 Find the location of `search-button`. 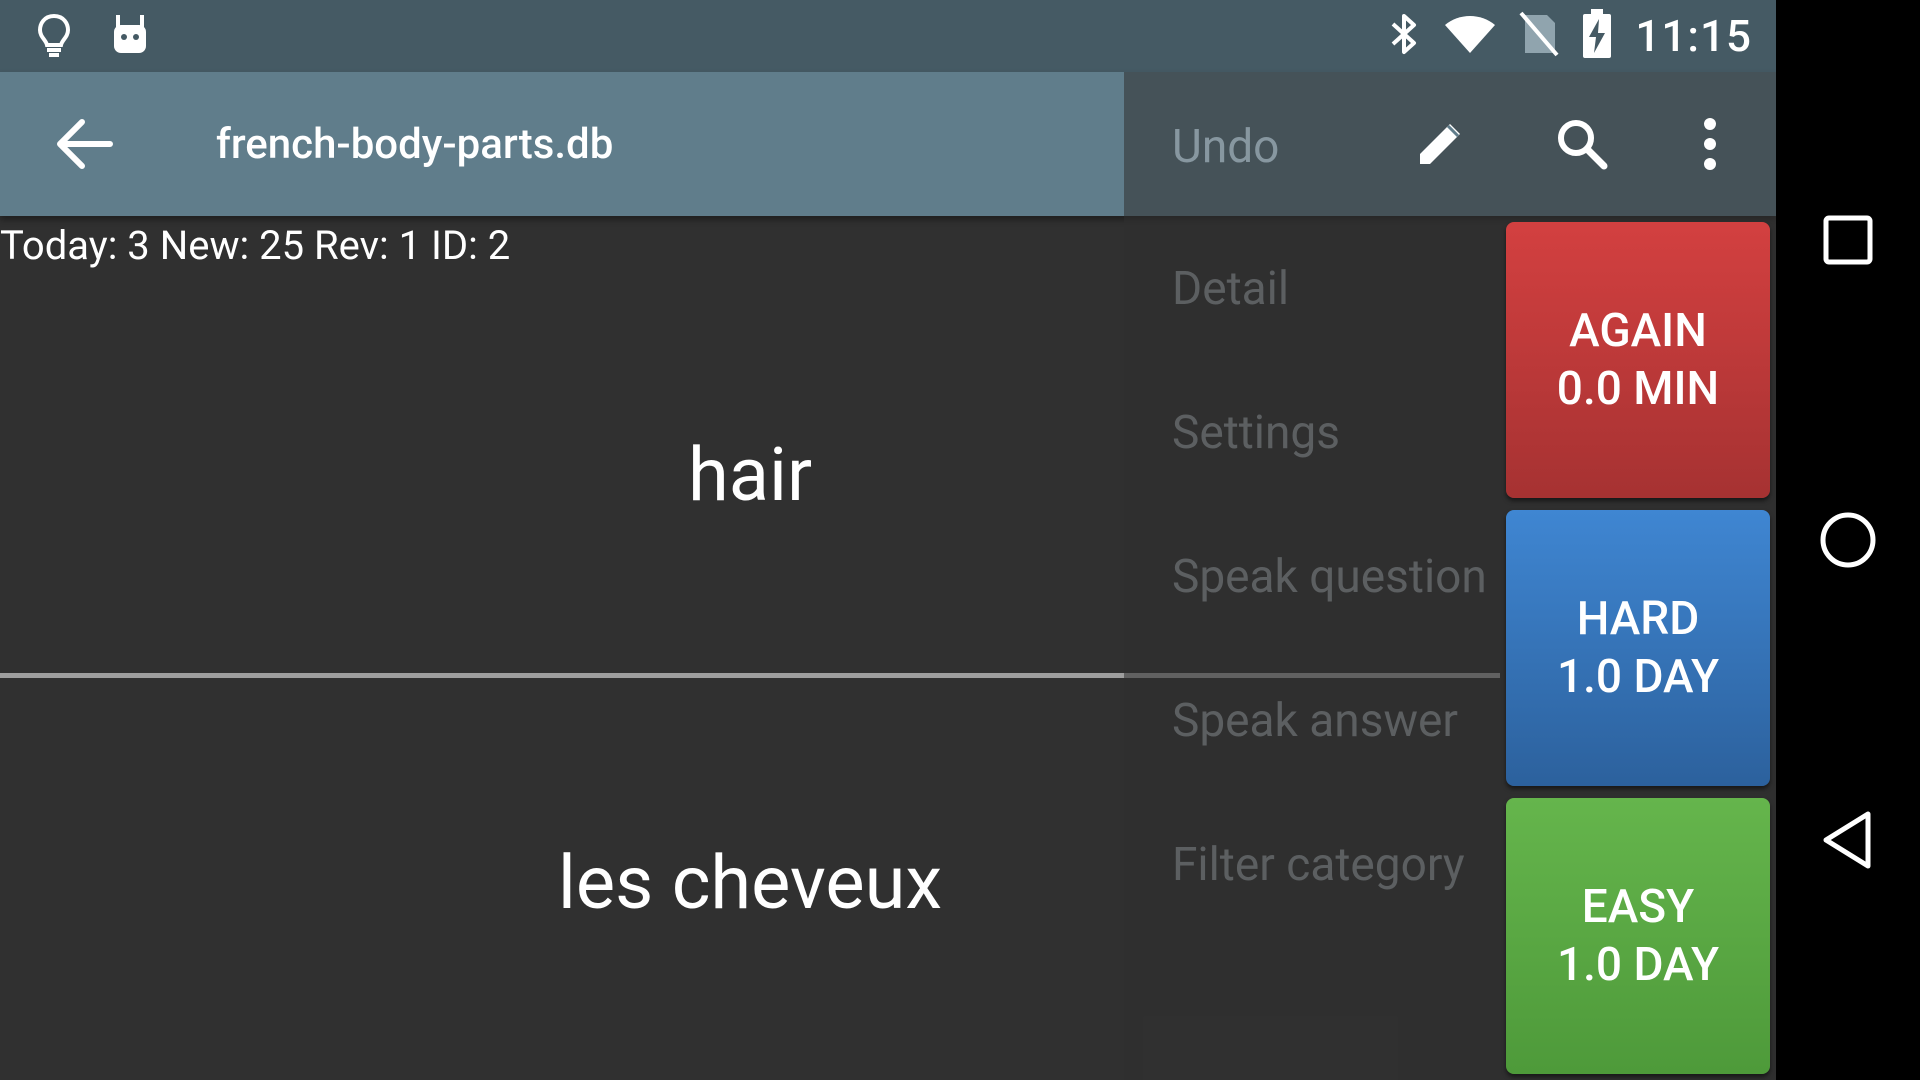

search-button is located at coordinates (1582, 144).